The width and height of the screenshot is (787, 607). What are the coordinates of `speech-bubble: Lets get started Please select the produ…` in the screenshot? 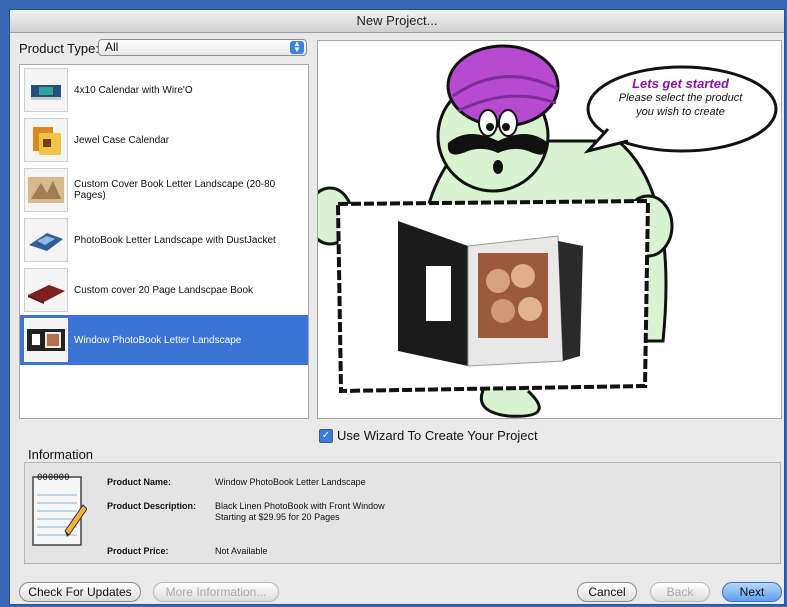 It's located at (680, 98).